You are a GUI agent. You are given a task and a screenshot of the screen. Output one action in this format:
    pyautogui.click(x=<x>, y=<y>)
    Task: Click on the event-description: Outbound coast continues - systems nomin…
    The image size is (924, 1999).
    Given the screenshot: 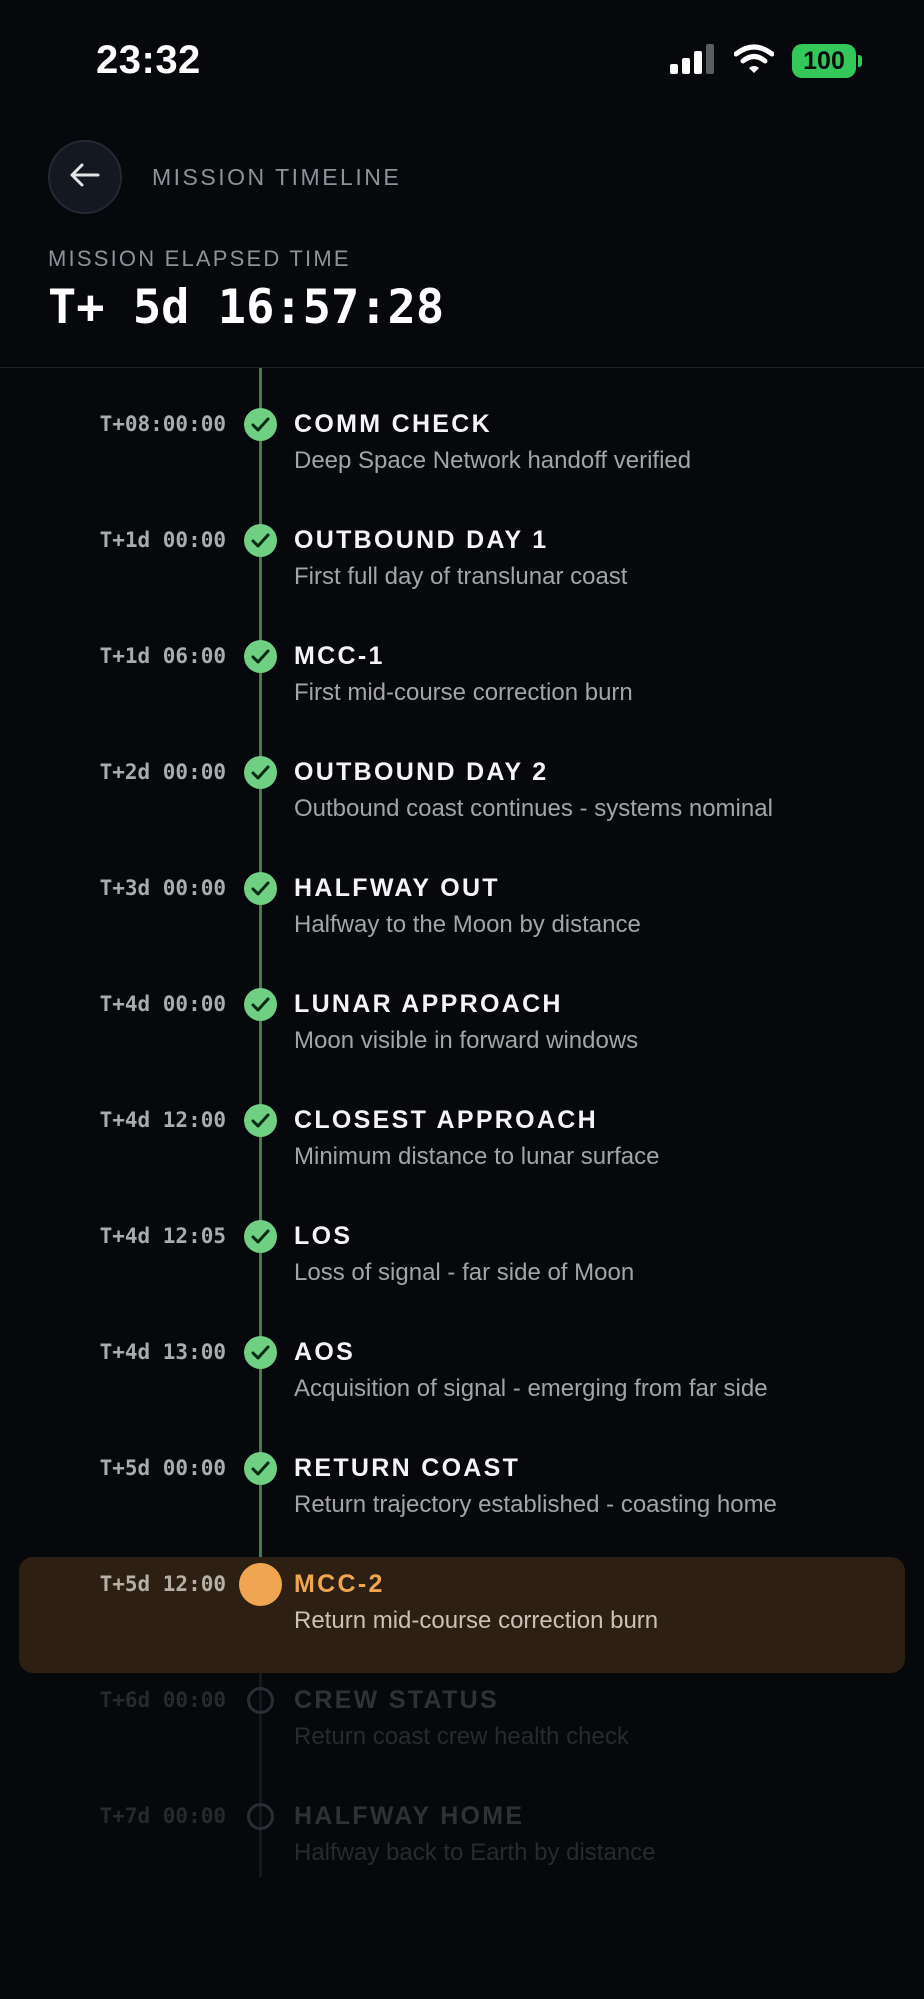 What is the action you would take?
    pyautogui.click(x=533, y=808)
    